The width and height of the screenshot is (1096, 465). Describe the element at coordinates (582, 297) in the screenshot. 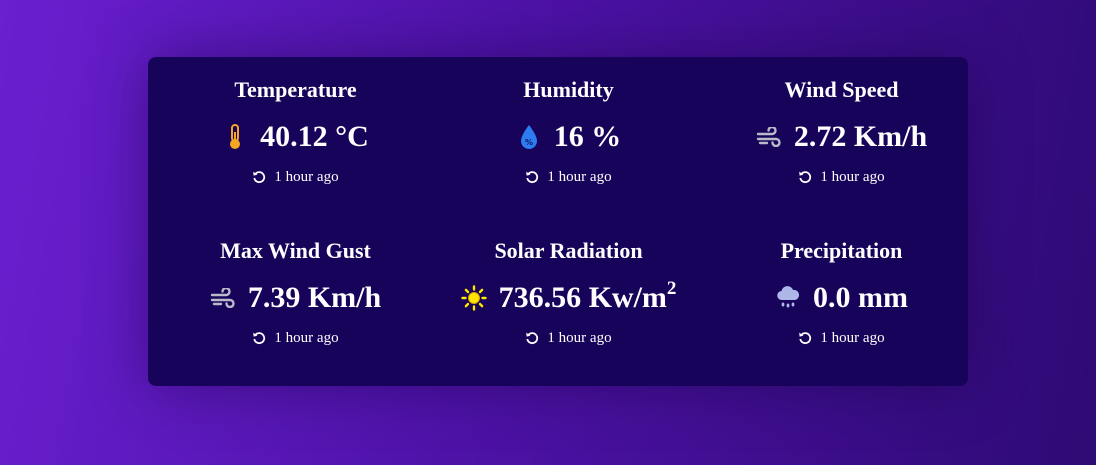

I see `solar-radiation-number: 736.56 Kw/m` at that location.